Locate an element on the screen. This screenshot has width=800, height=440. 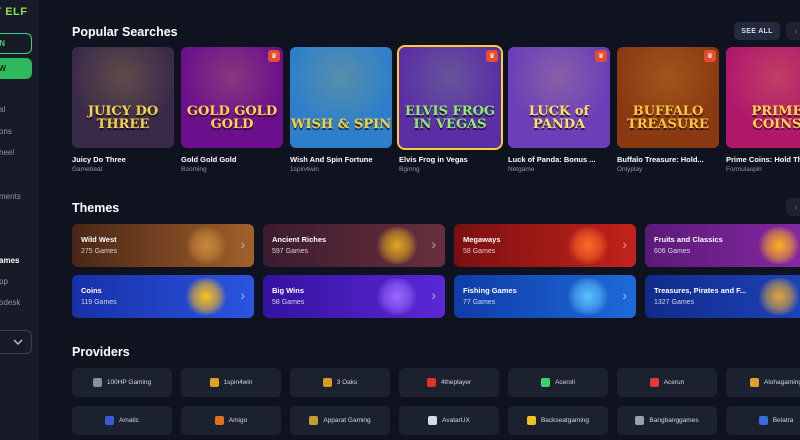
see-all-button: SEE ALL is located at coordinates (757, 31).